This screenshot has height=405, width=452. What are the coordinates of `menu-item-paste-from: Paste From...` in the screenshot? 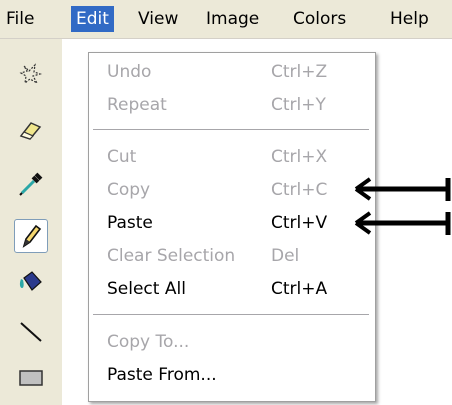 It's located at (237, 375).